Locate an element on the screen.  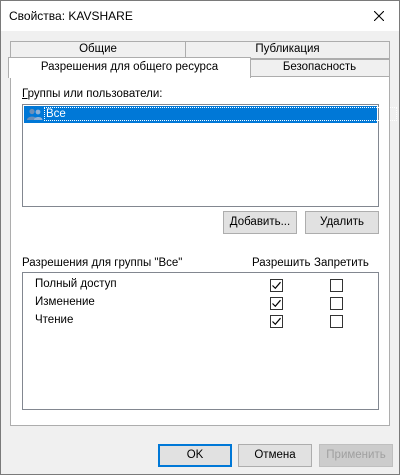
remove-button: Удалить is located at coordinates (342, 222).